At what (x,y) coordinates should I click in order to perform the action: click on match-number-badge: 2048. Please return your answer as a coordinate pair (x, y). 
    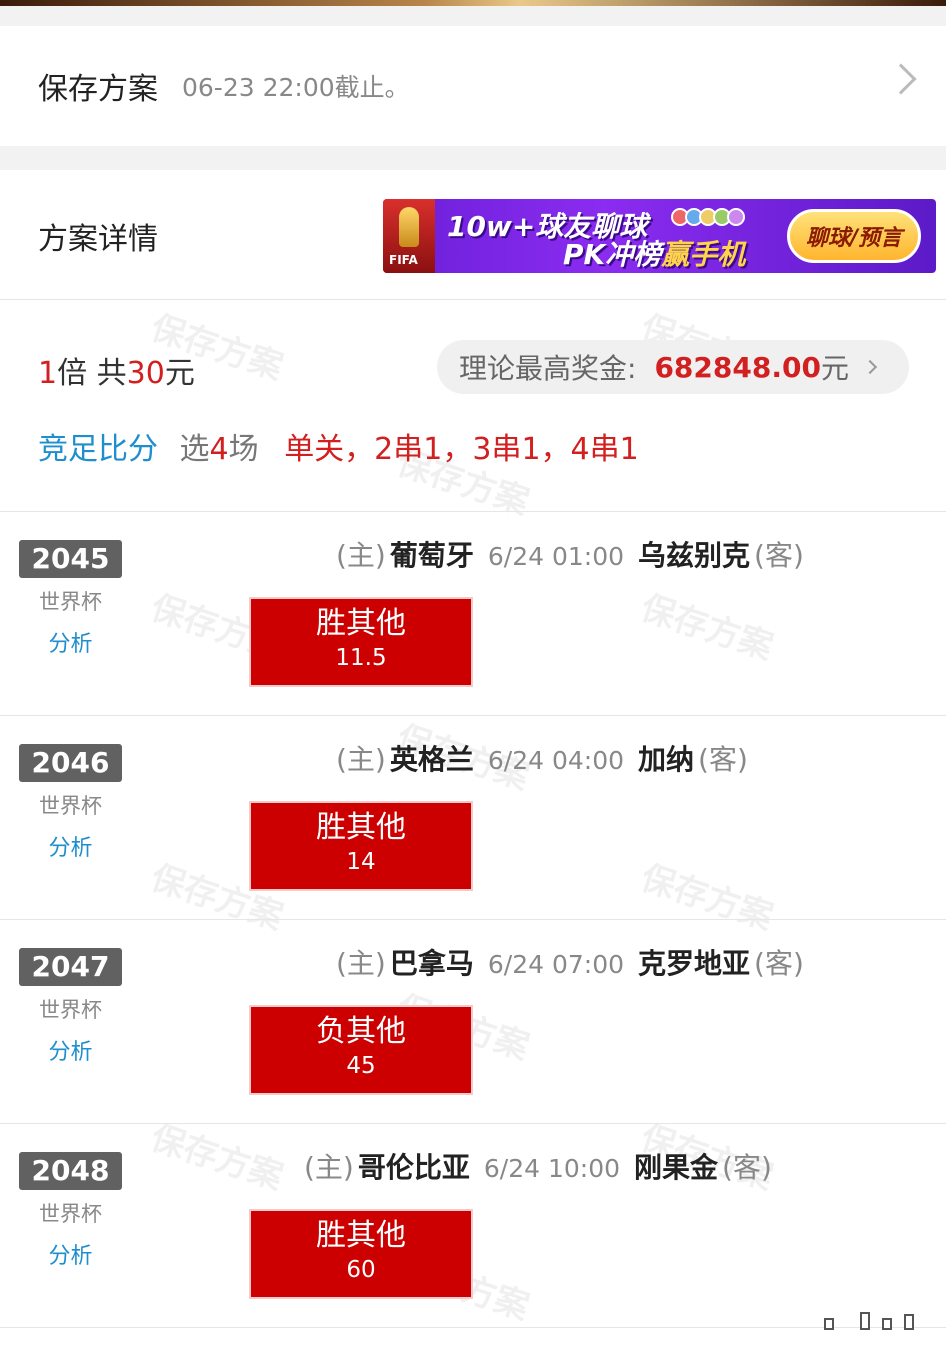
    Looking at the image, I should click on (70, 1171).